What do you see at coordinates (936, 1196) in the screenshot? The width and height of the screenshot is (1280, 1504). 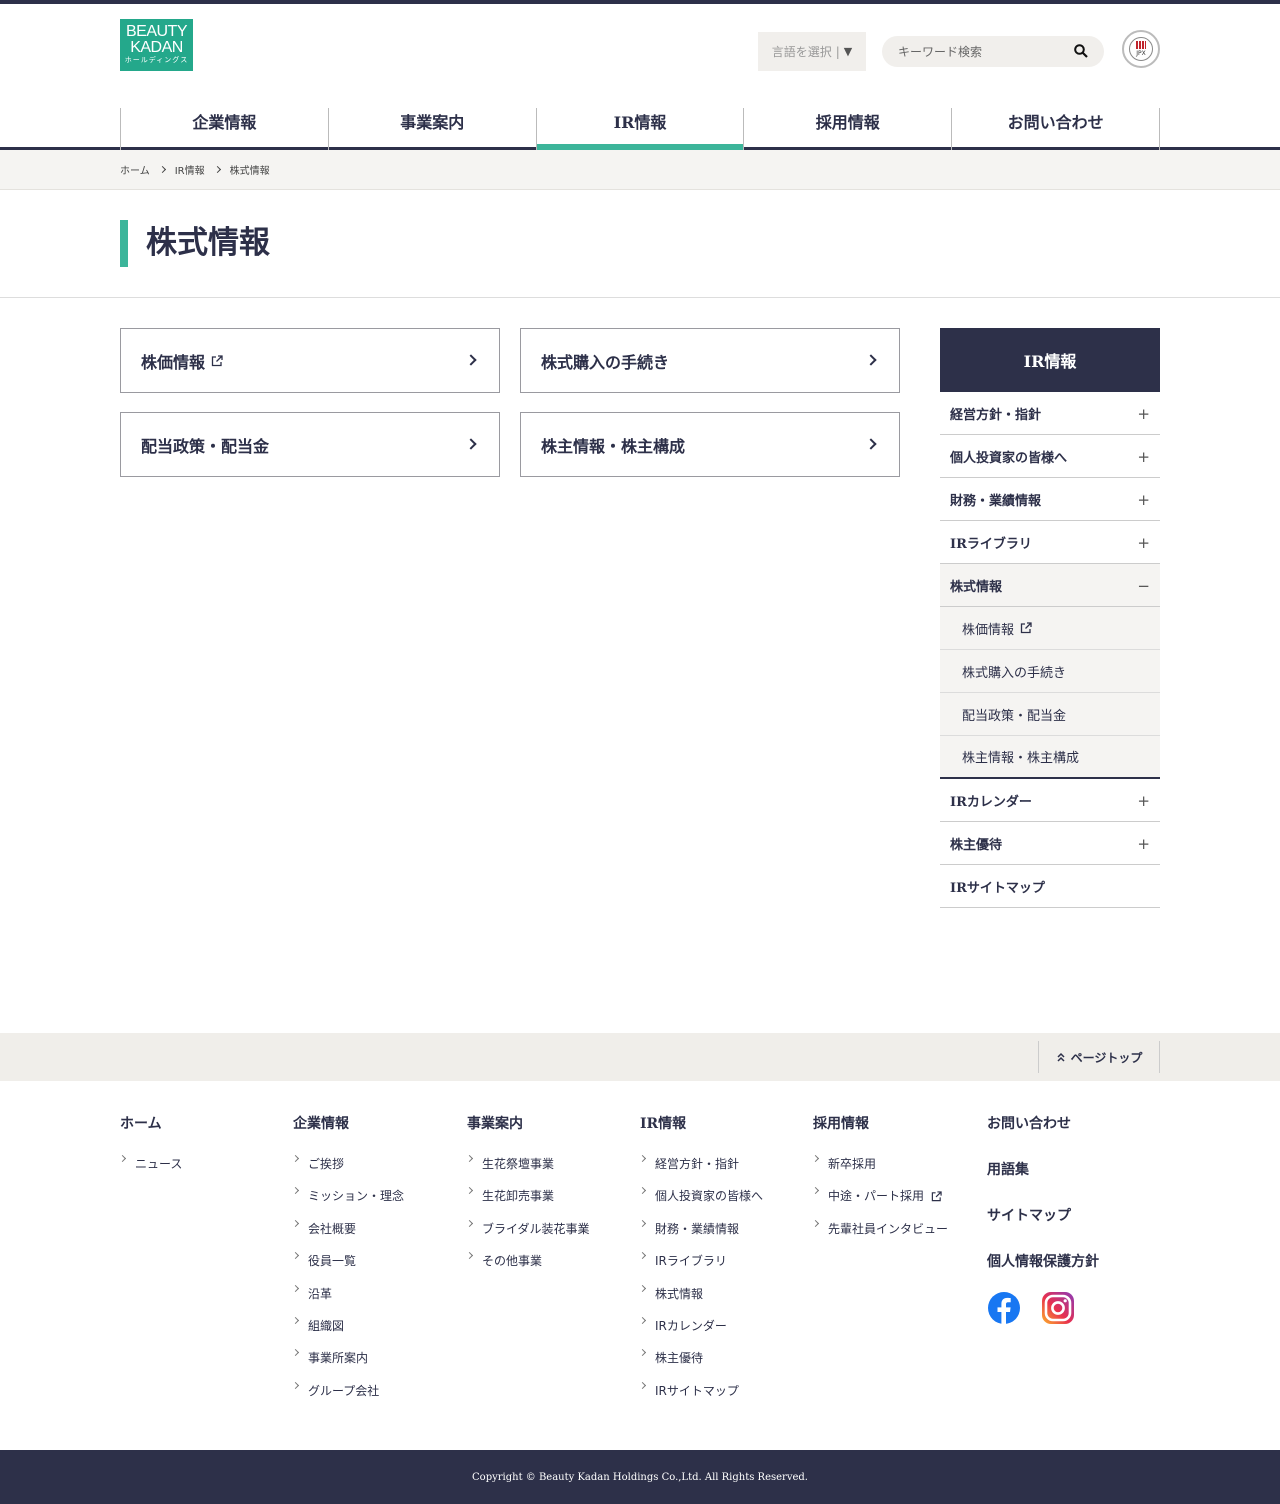 I see `external-link-icon` at bounding box center [936, 1196].